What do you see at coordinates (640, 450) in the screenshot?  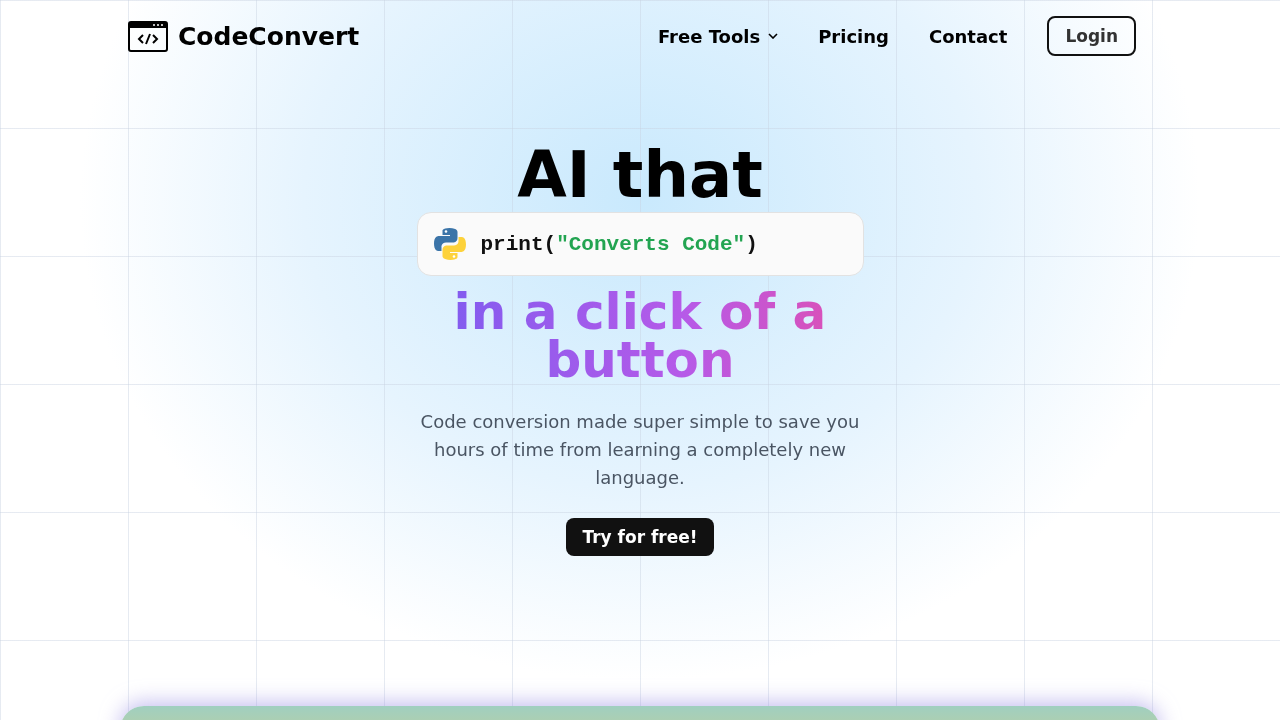 I see `hero-description: Code conversion made super simple to save you hours of time from learning a completely new language.` at bounding box center [640, 450].